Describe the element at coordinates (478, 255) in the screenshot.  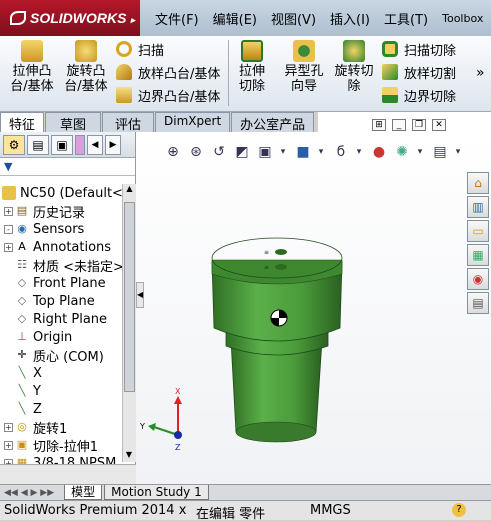
I see `view-palette-icon: ▦` at that location.